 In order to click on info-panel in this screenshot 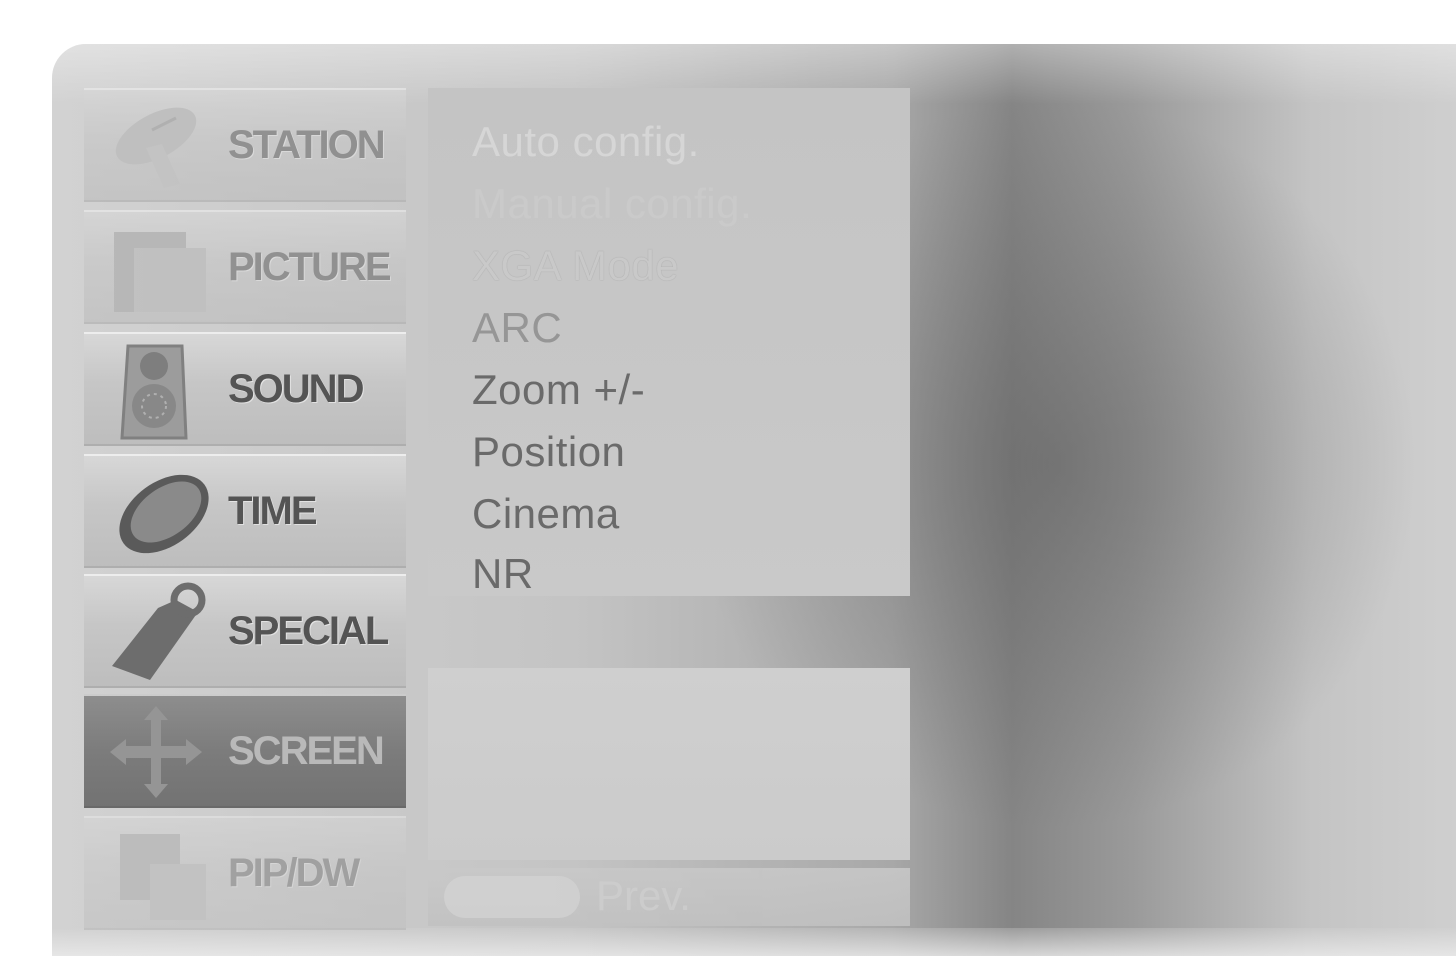, I will do `click(669, 764)`.